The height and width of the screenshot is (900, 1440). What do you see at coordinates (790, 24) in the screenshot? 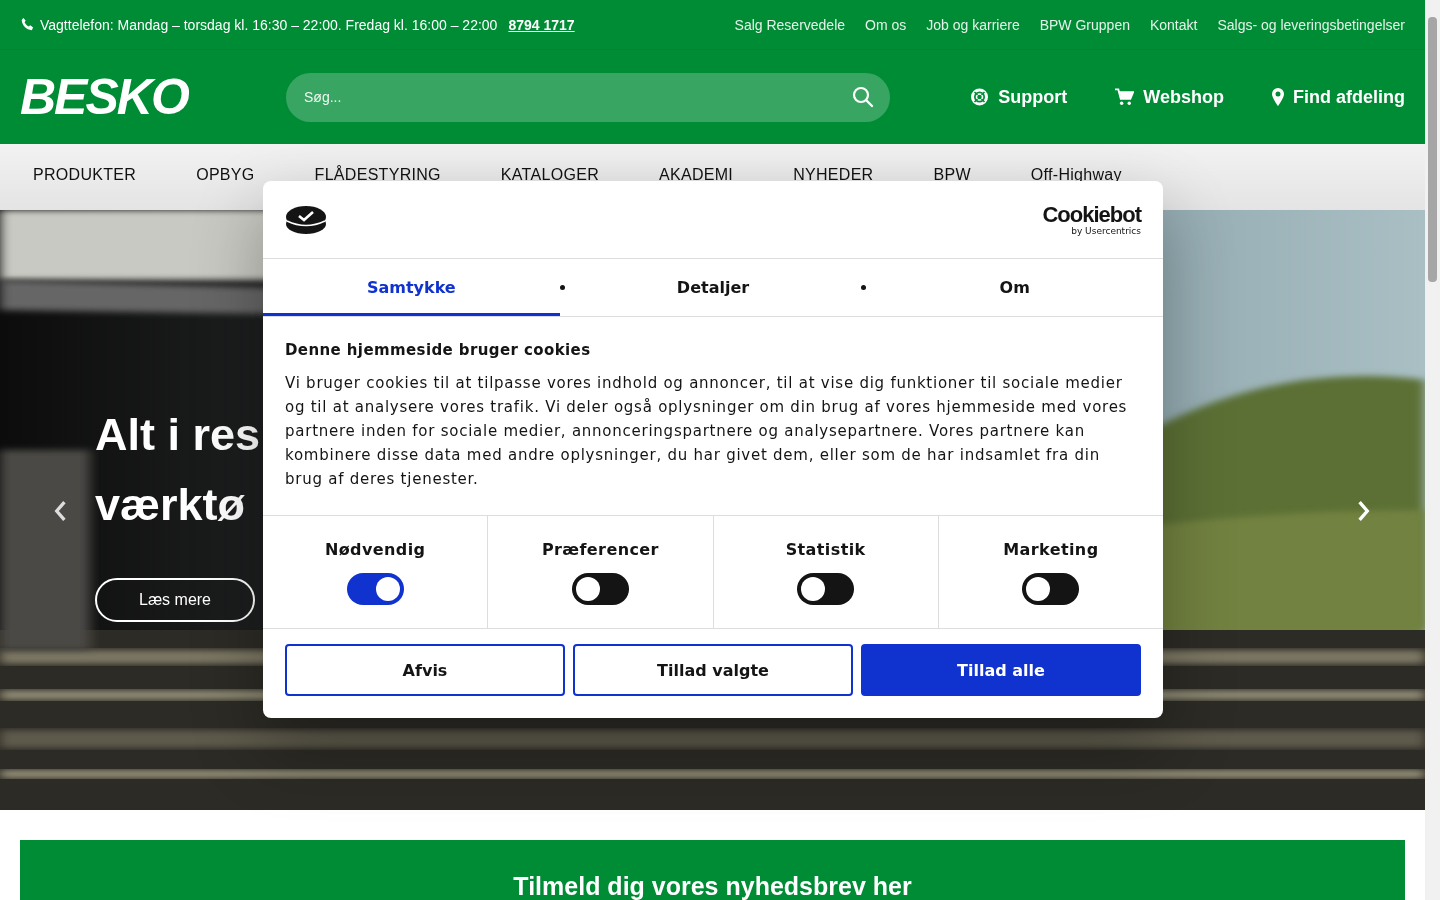
I see `top-link: Salg Reservedele` at bounding box center [790, 24].